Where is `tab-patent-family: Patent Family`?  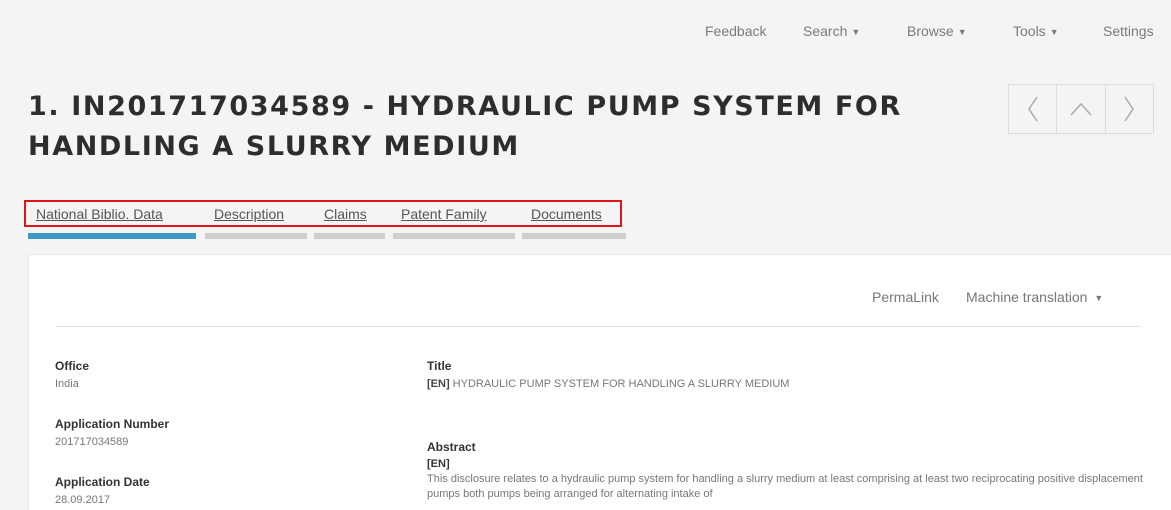 tab-patent-family: Patent Family is located at coordinates (444, 214).